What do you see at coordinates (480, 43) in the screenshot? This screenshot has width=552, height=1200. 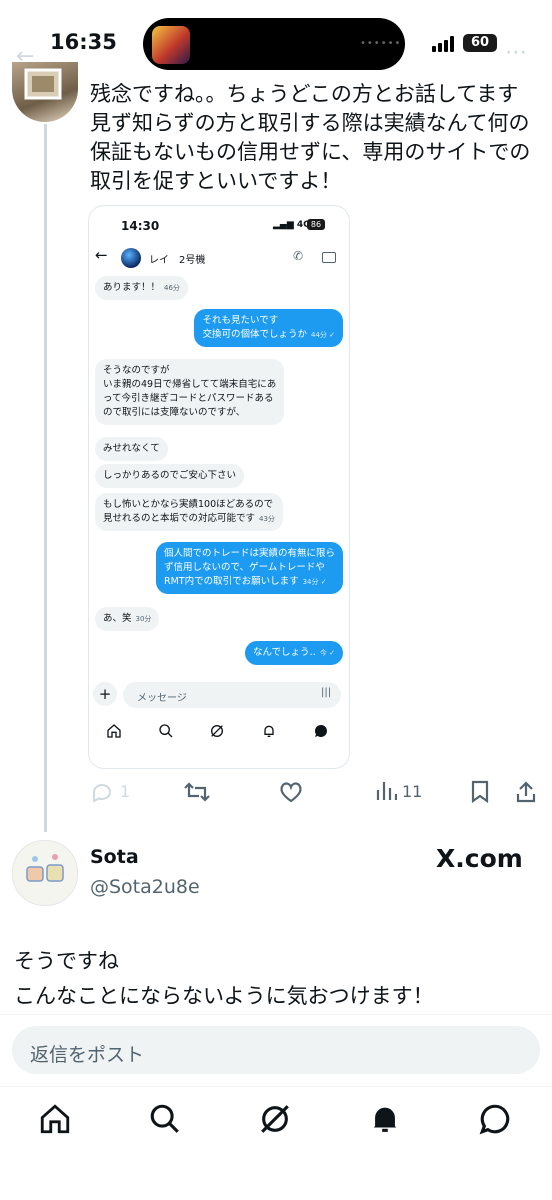 I see `battery-icon: 60` at bounding box center [480, 43].